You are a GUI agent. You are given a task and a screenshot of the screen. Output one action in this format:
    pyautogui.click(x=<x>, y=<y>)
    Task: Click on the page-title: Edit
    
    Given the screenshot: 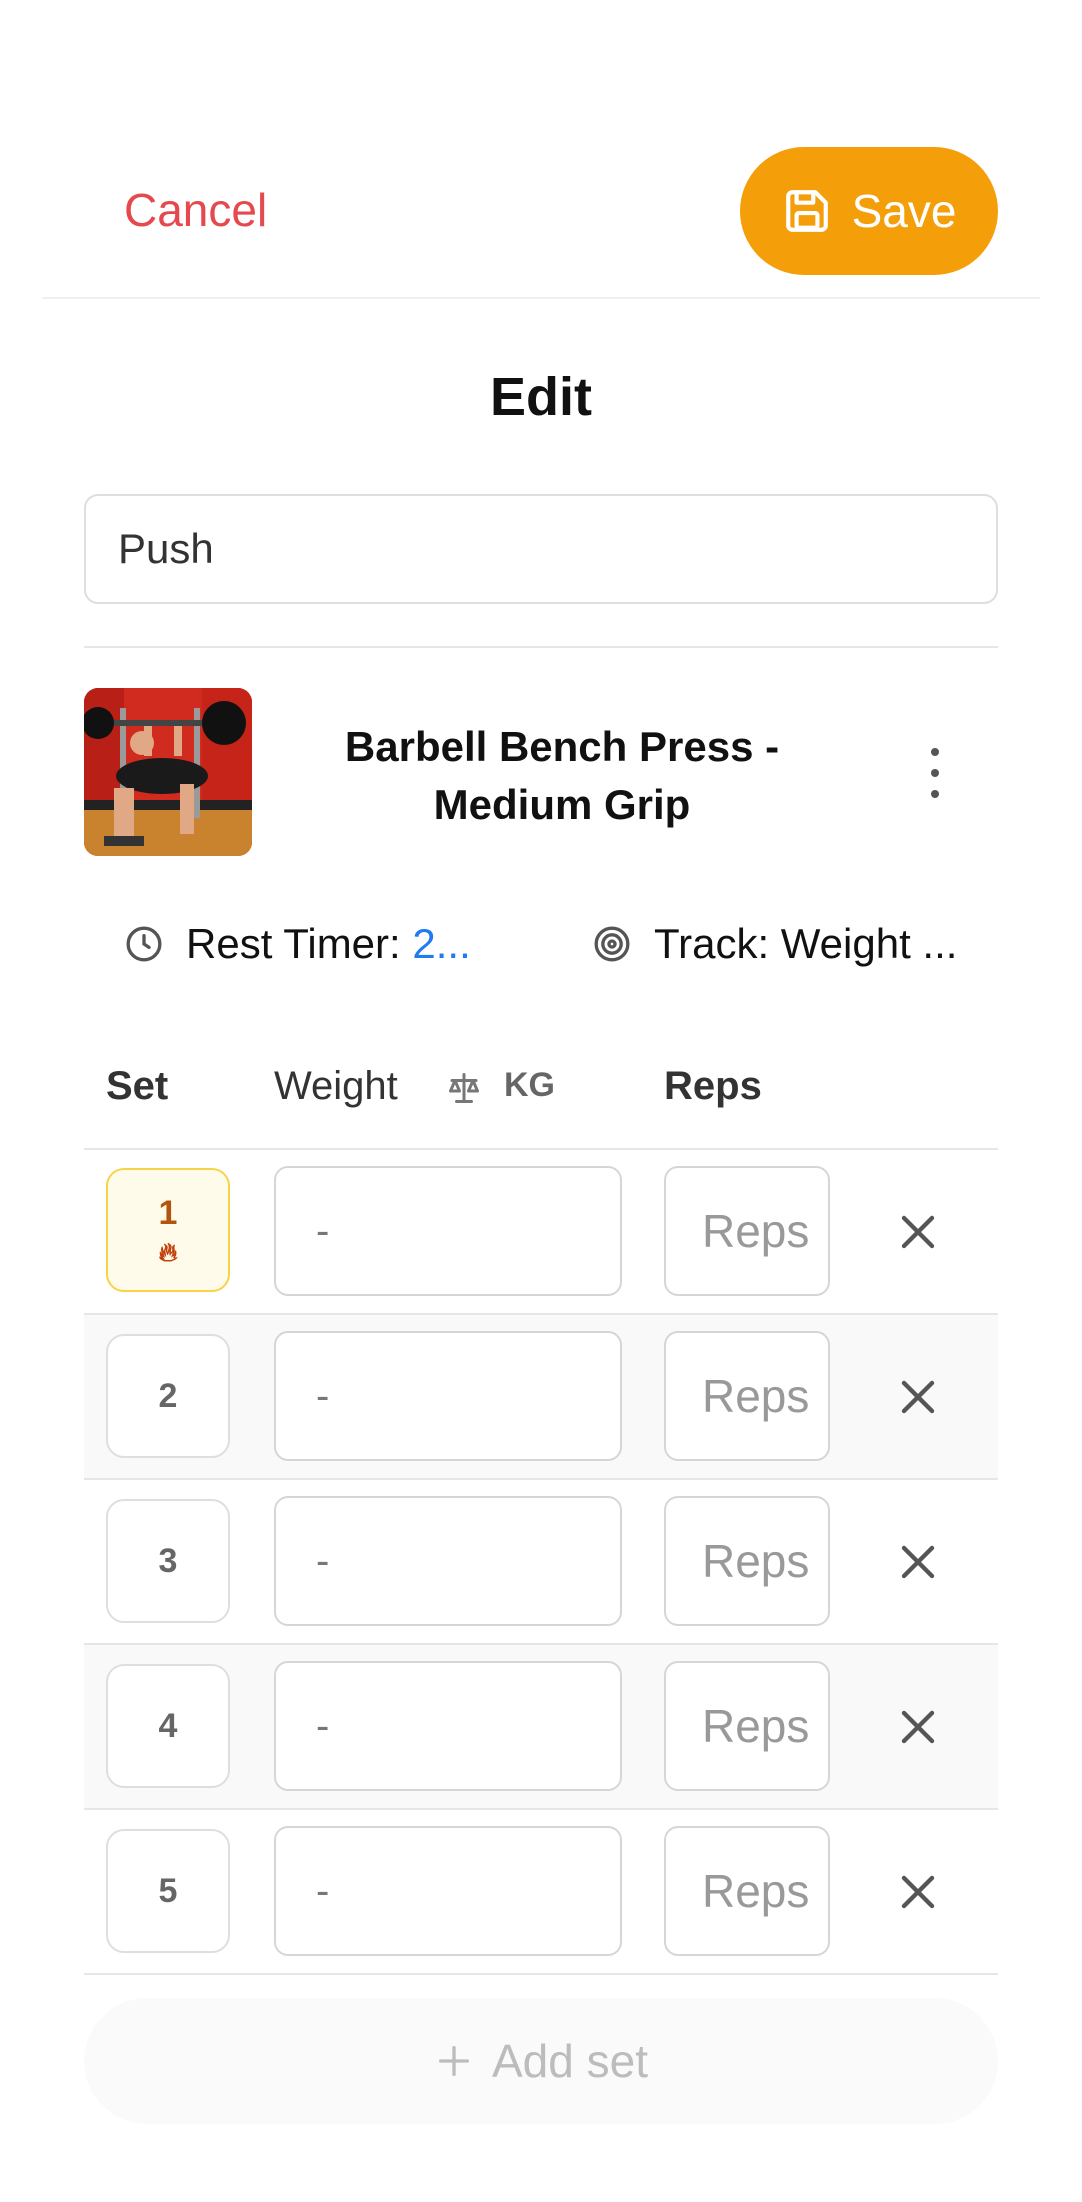 What is the action you would take?
    pyautogui.click(x=541, y=397)
    